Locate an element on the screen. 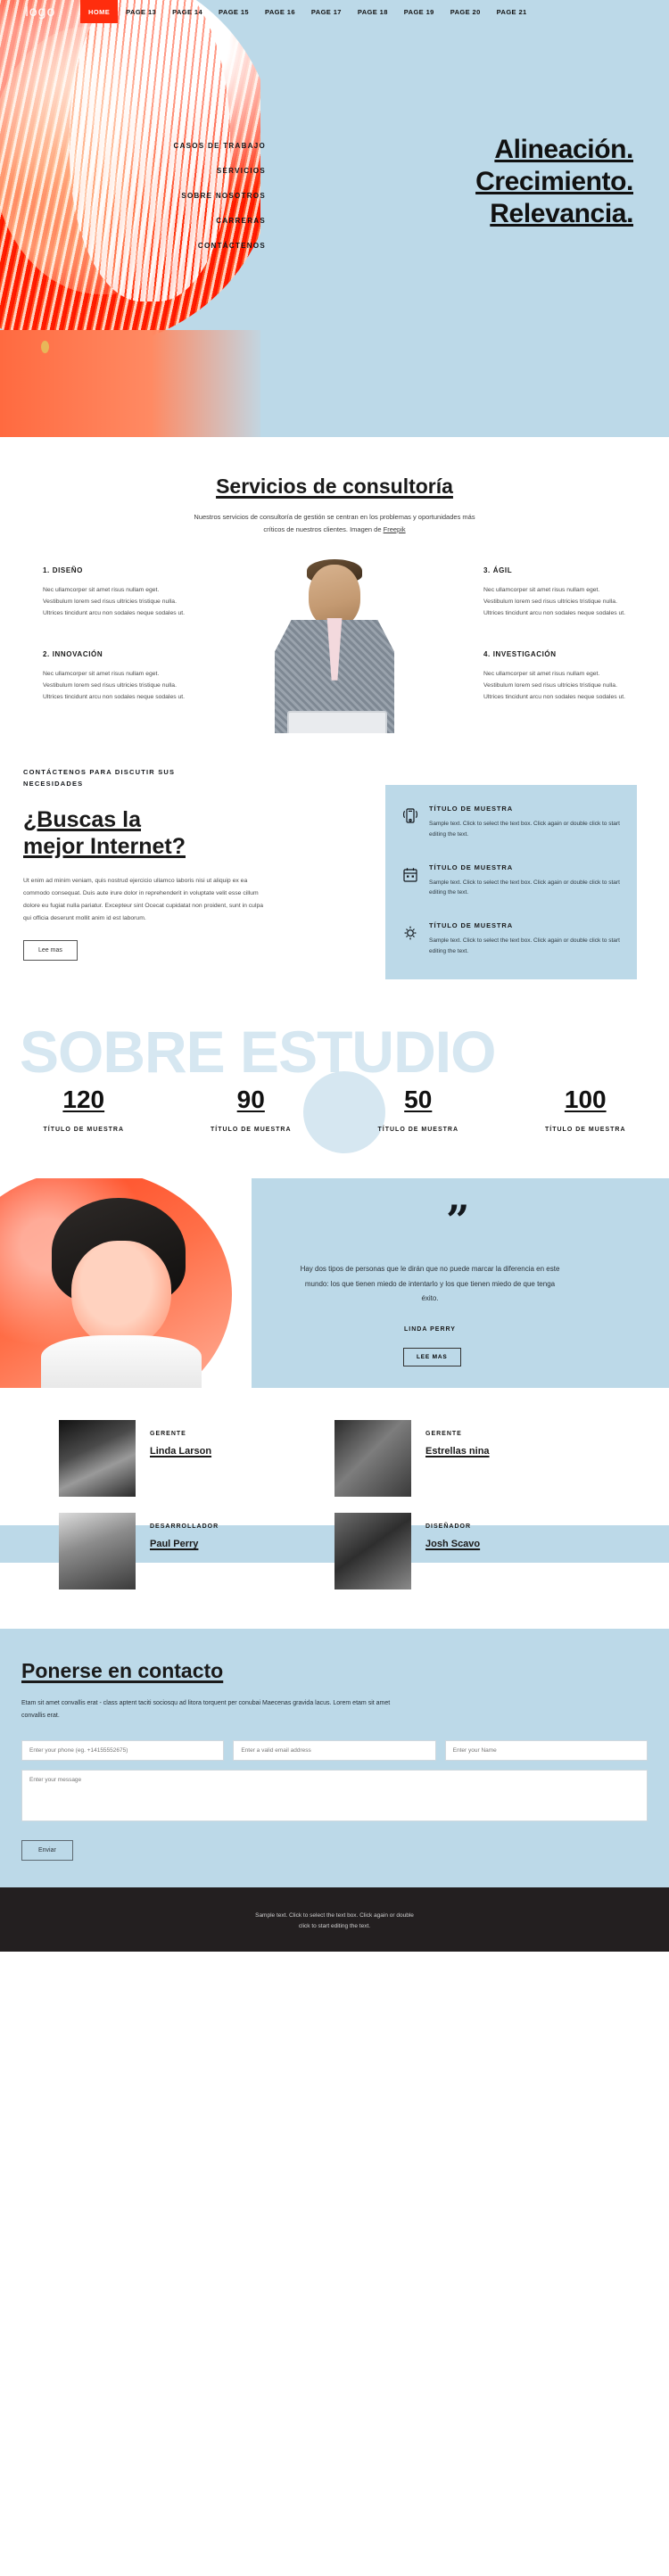 The height and width of the screenshot is (2576, 669). team-member-josh-scavo: DISEÑADOR Josh Scavo is located at coordinates (472, 1552).